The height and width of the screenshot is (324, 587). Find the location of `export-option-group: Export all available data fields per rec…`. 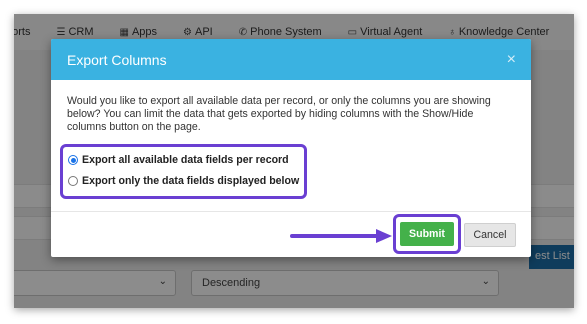

export-option-group: Export all available data fields per rec… is located at coordinates (183, 171).